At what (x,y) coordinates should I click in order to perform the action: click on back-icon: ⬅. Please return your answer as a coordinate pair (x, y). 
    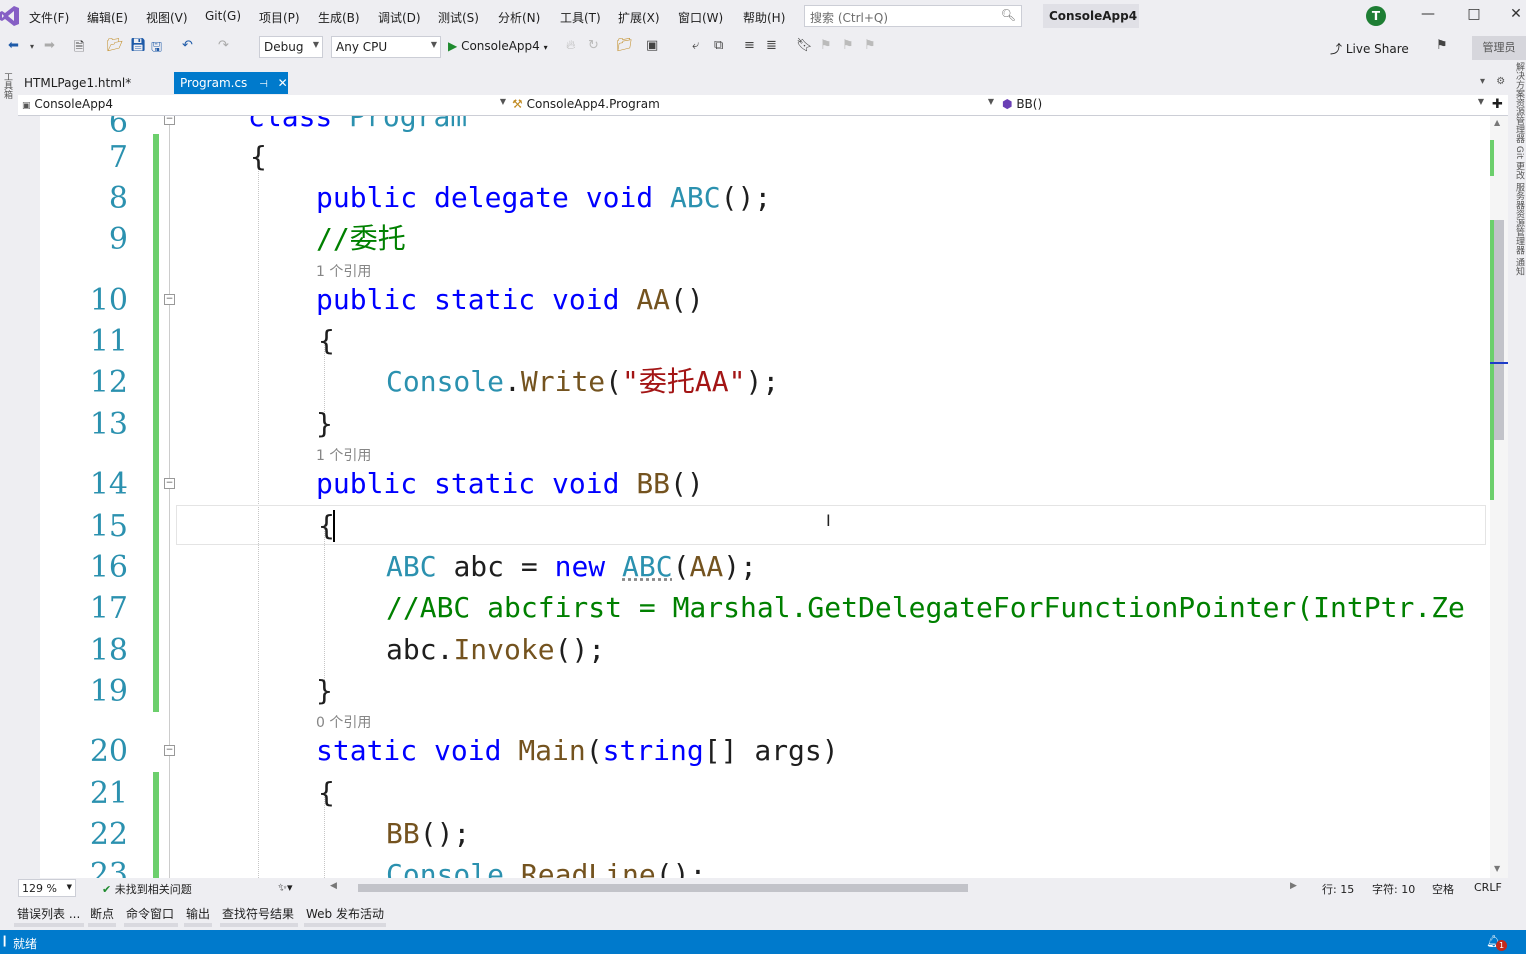
    Looking at the image, I should click on (13, 45).